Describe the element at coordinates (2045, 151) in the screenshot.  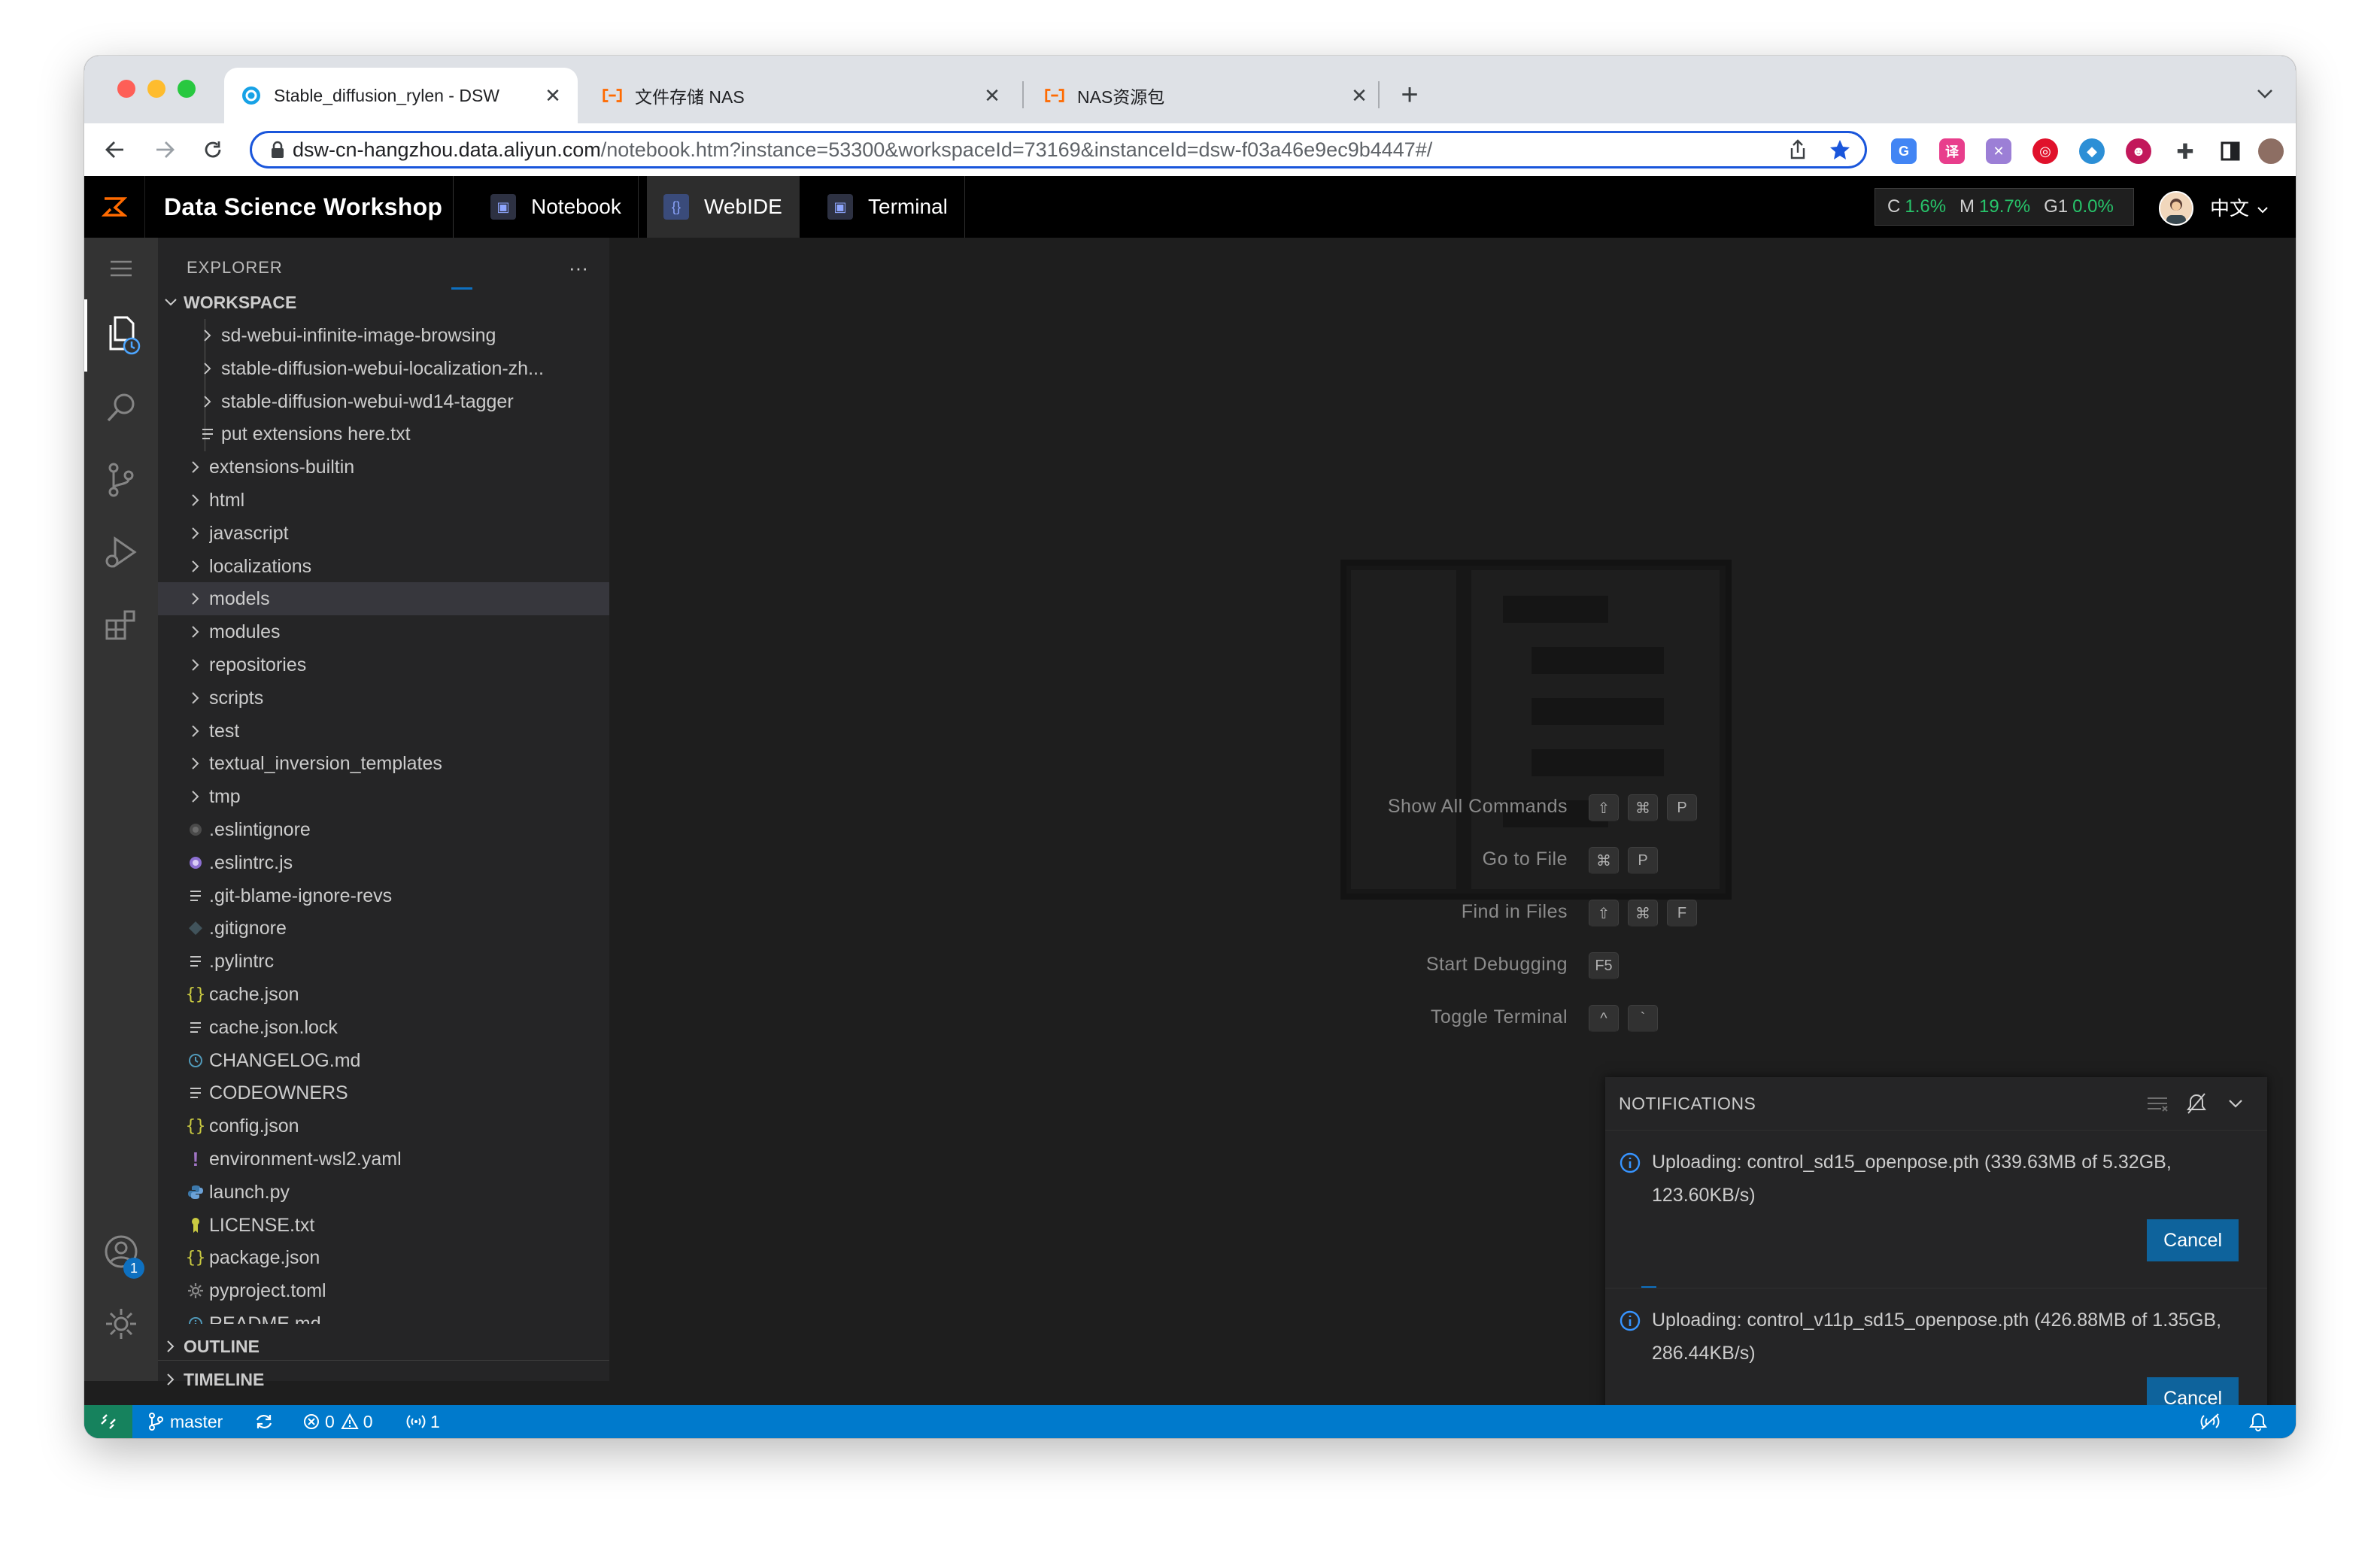
I see `target-extension-icon: ◎` at that location.